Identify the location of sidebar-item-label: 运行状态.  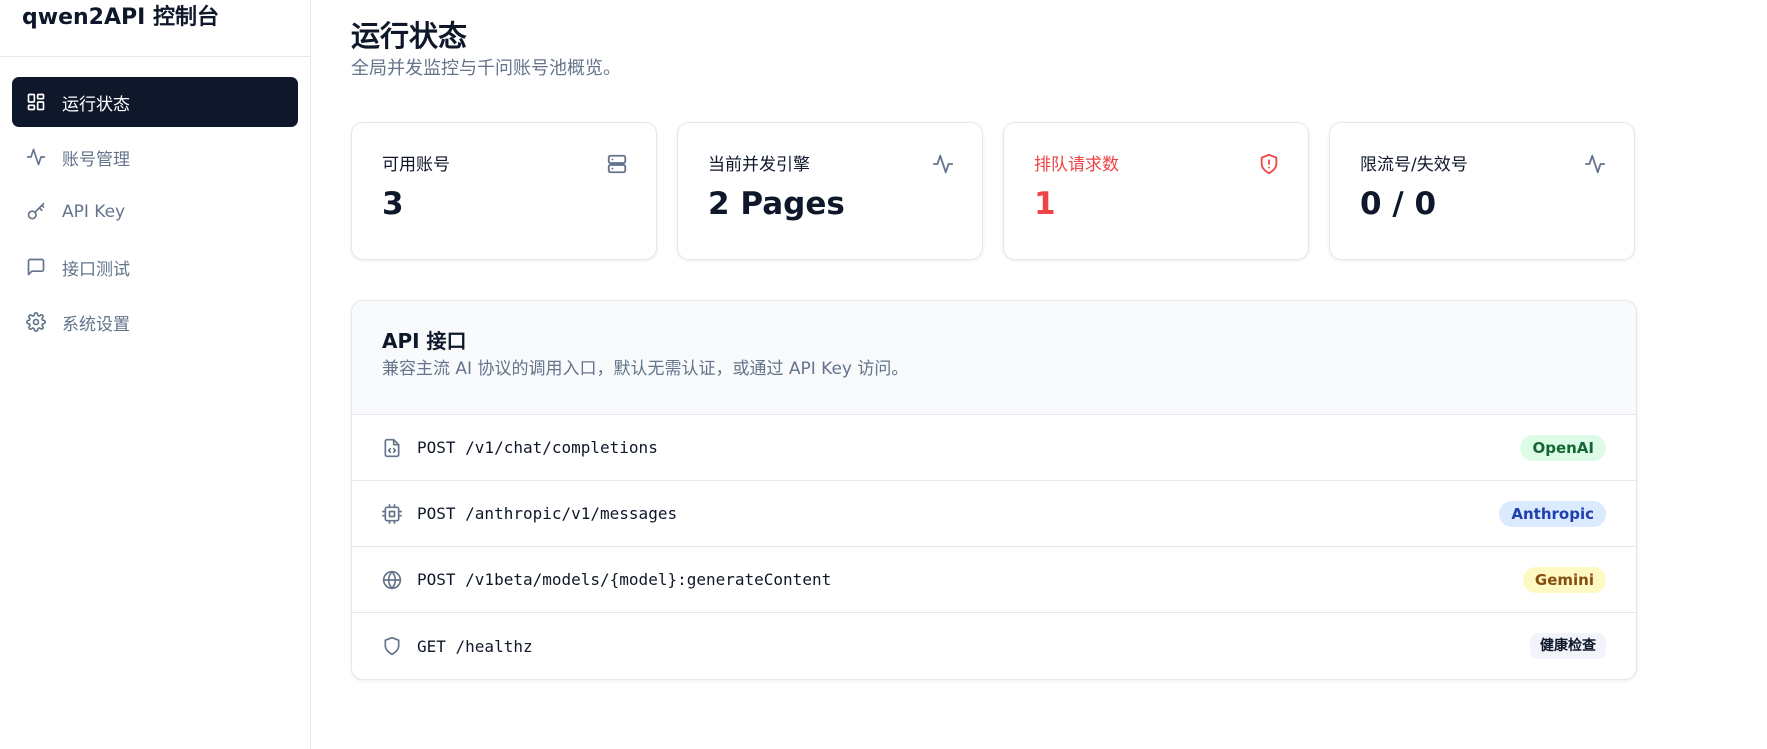
(96, 104).